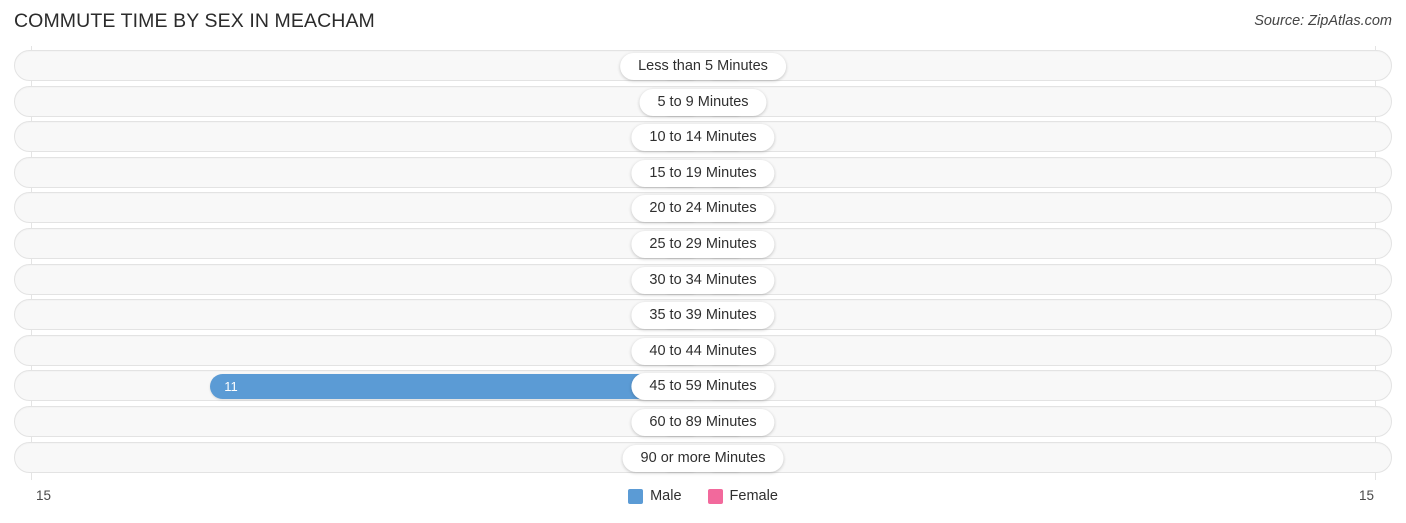 Image resolution: width=1406 pixels, height=523 pixels. Describe the element at coordinates (715, 496) in the screenshot. I see `legend-swatch-female-icon` at that location.